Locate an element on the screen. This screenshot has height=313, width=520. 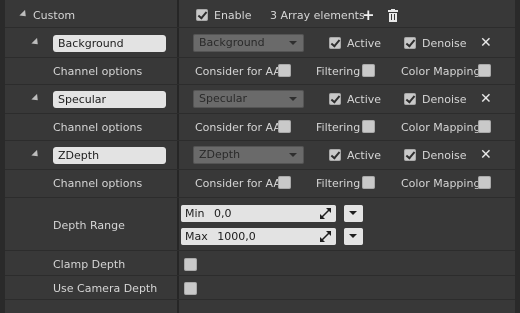
panel-left-edge is located at coordinates (2, 156).